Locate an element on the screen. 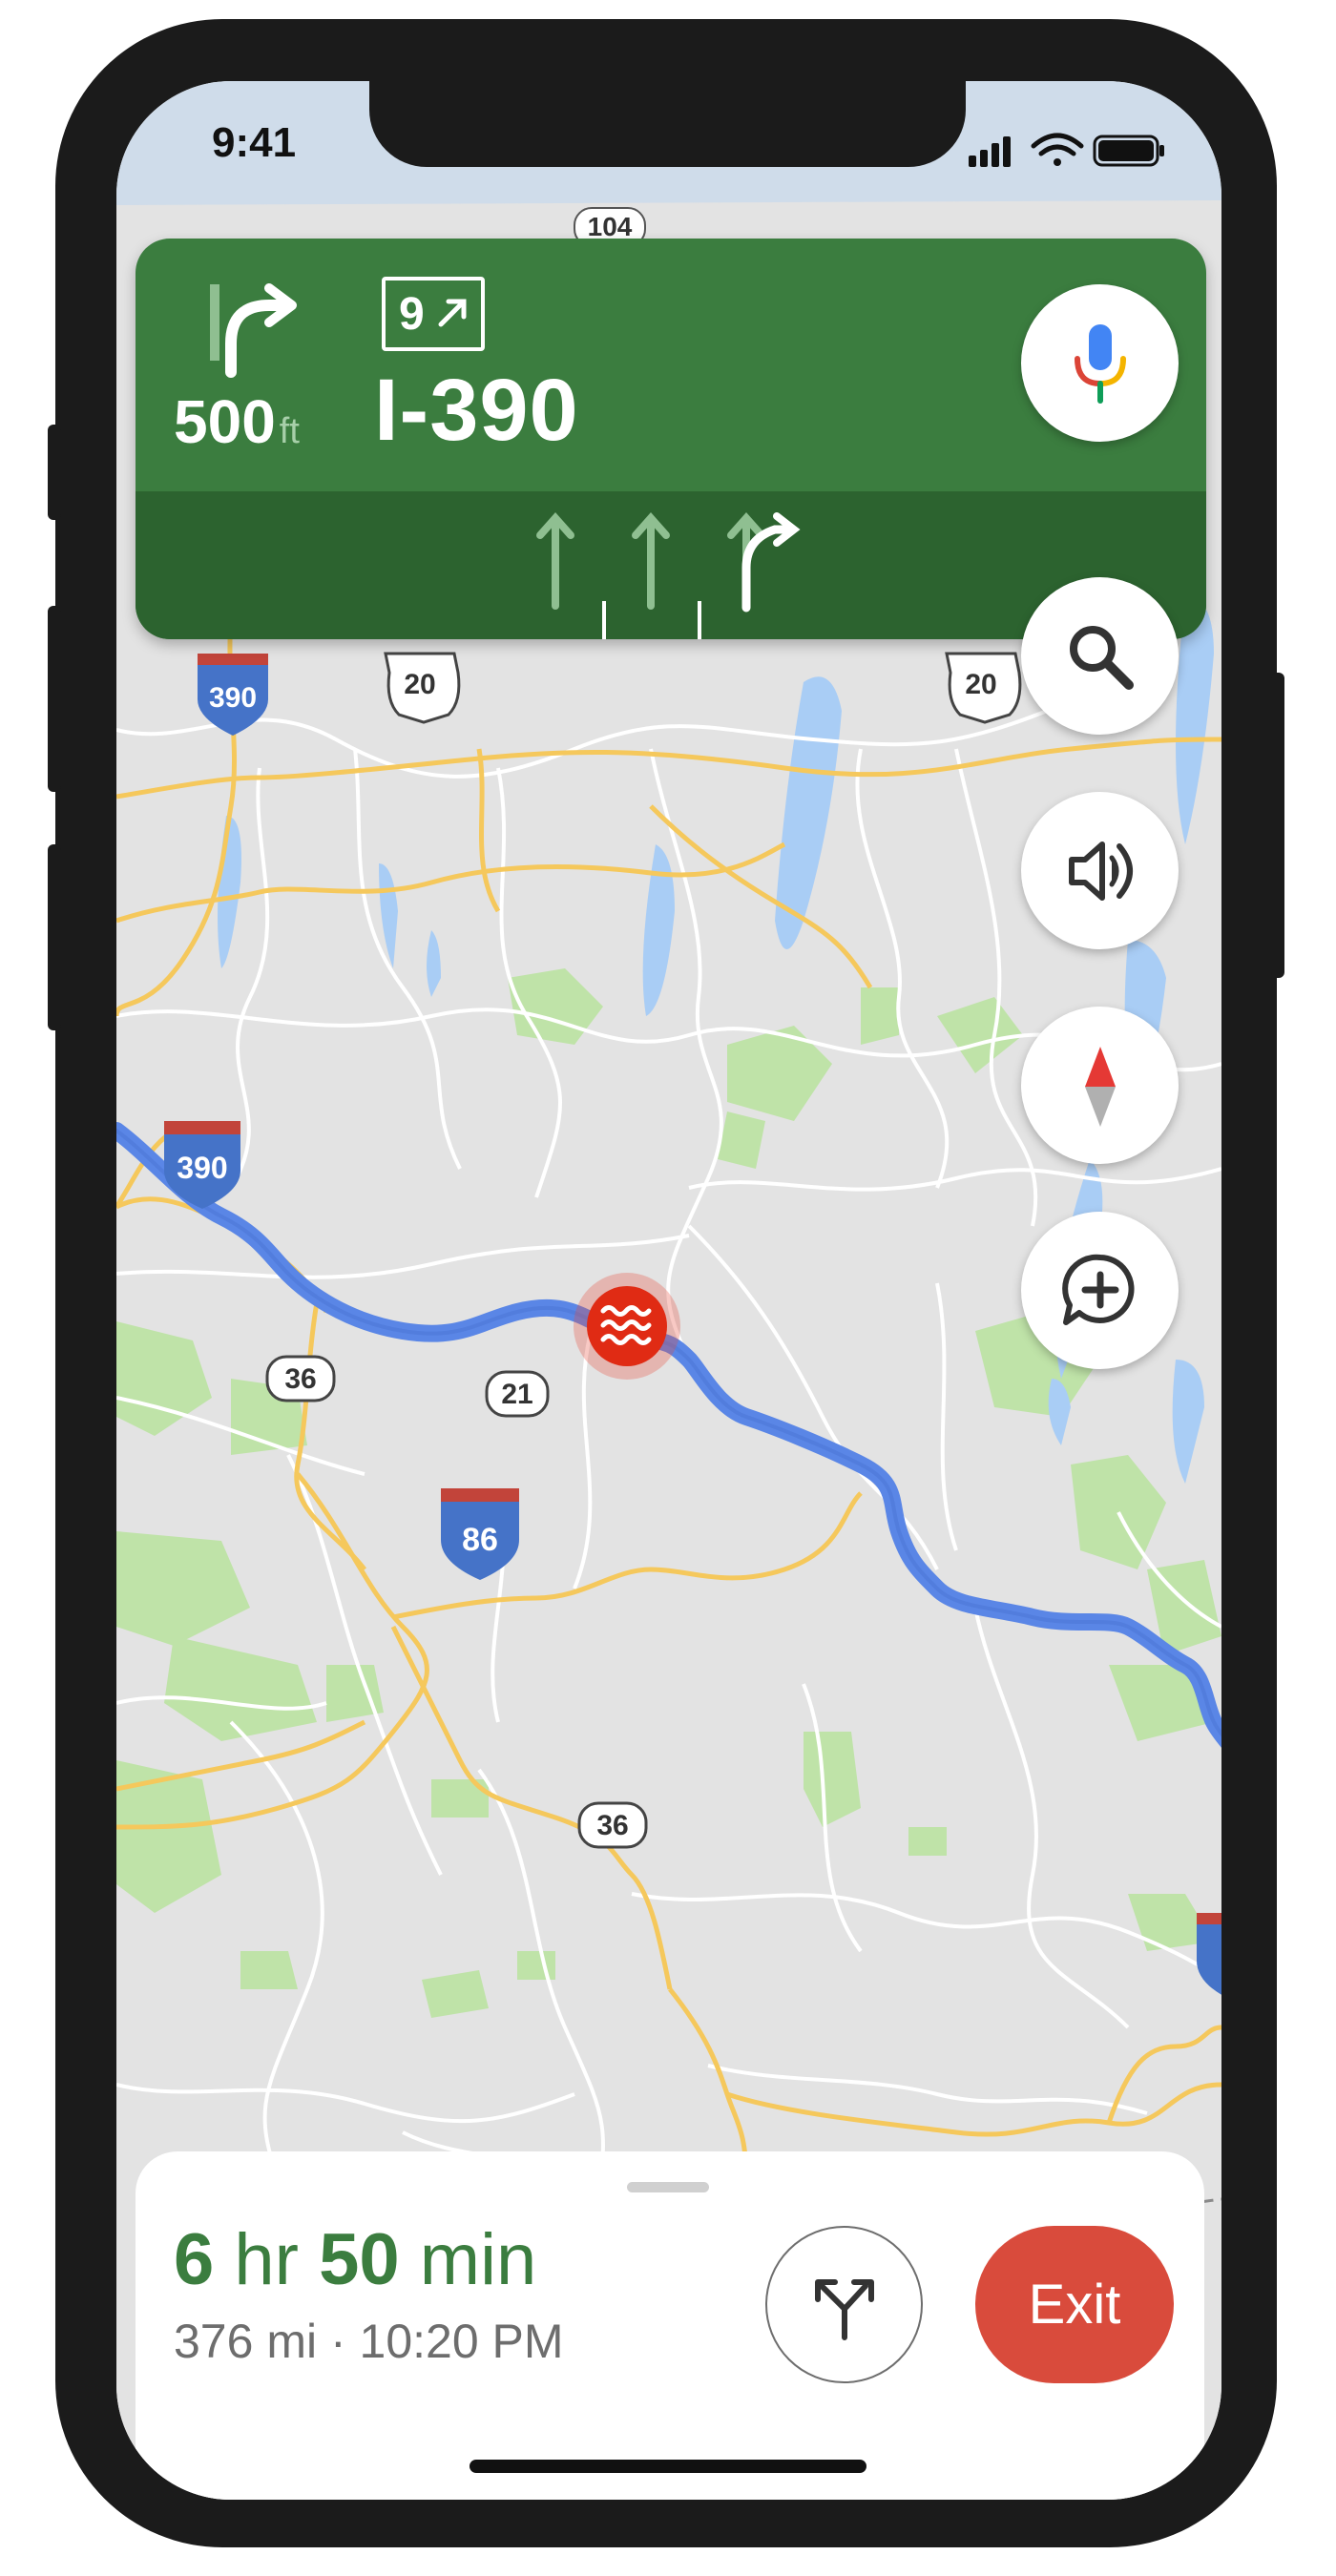 The width and height of the screenshot is (1336, 2576). trip-duration: 6 hr 50 min is located at coordinates (355, 2259).